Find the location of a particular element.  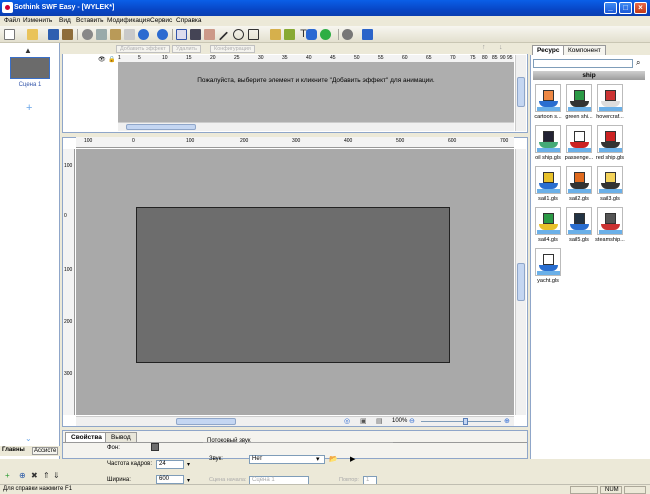

add-scene-icon: + is located at coordinates (30, 108).